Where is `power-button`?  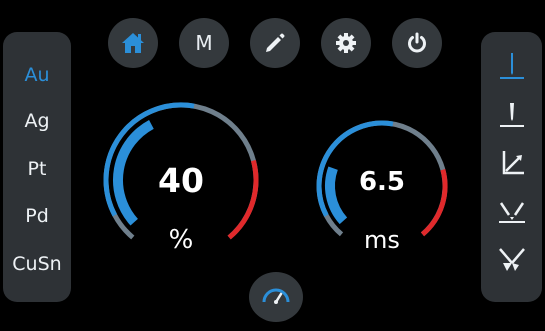
power-button is located at coordinates (417, 43).